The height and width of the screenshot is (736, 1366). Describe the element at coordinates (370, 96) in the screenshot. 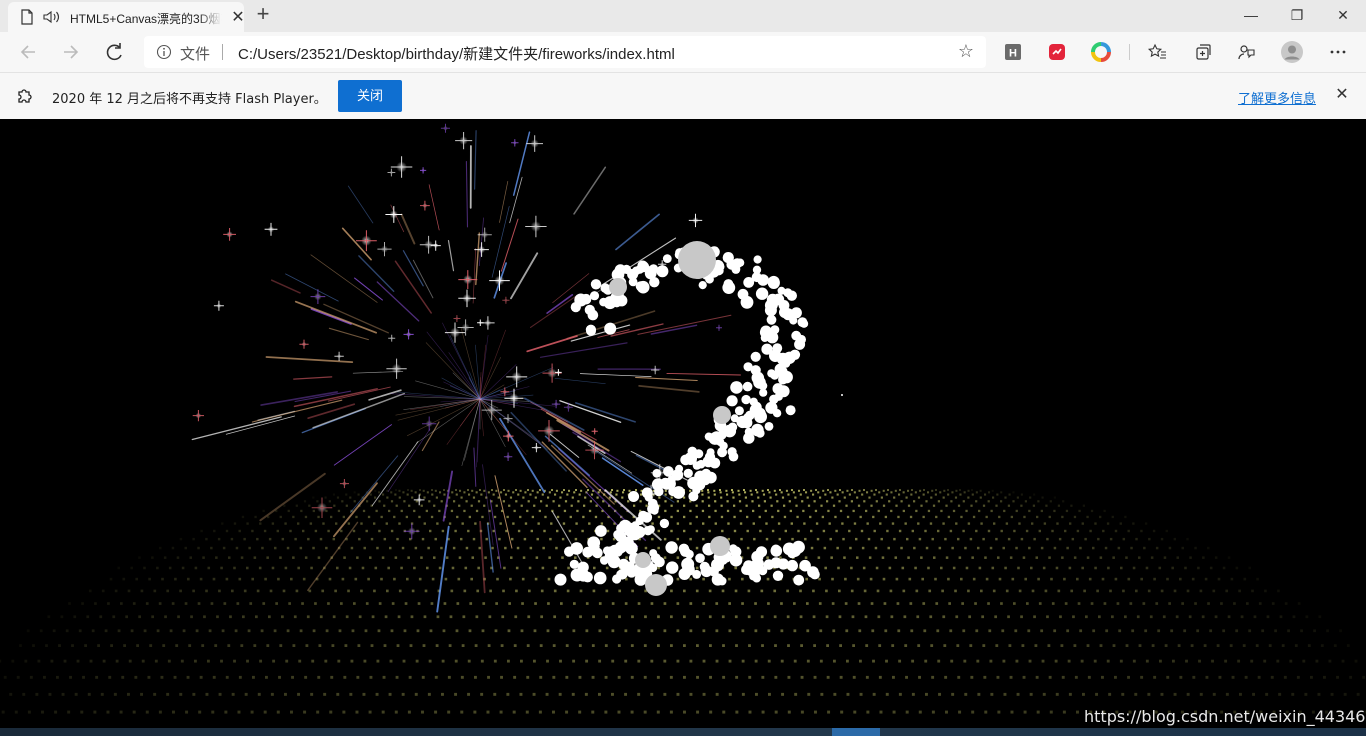

I see `info-bar-close-button: 关闭` at that location.